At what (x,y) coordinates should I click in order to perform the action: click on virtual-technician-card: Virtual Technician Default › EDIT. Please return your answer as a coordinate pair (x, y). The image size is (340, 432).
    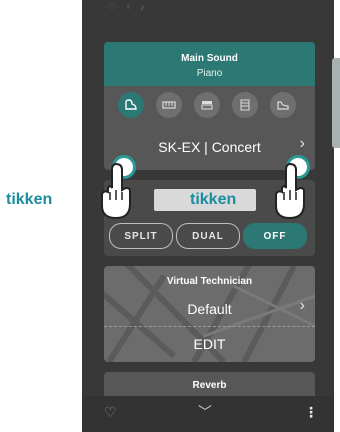
    Looking at the image, I should click on (209, 314).